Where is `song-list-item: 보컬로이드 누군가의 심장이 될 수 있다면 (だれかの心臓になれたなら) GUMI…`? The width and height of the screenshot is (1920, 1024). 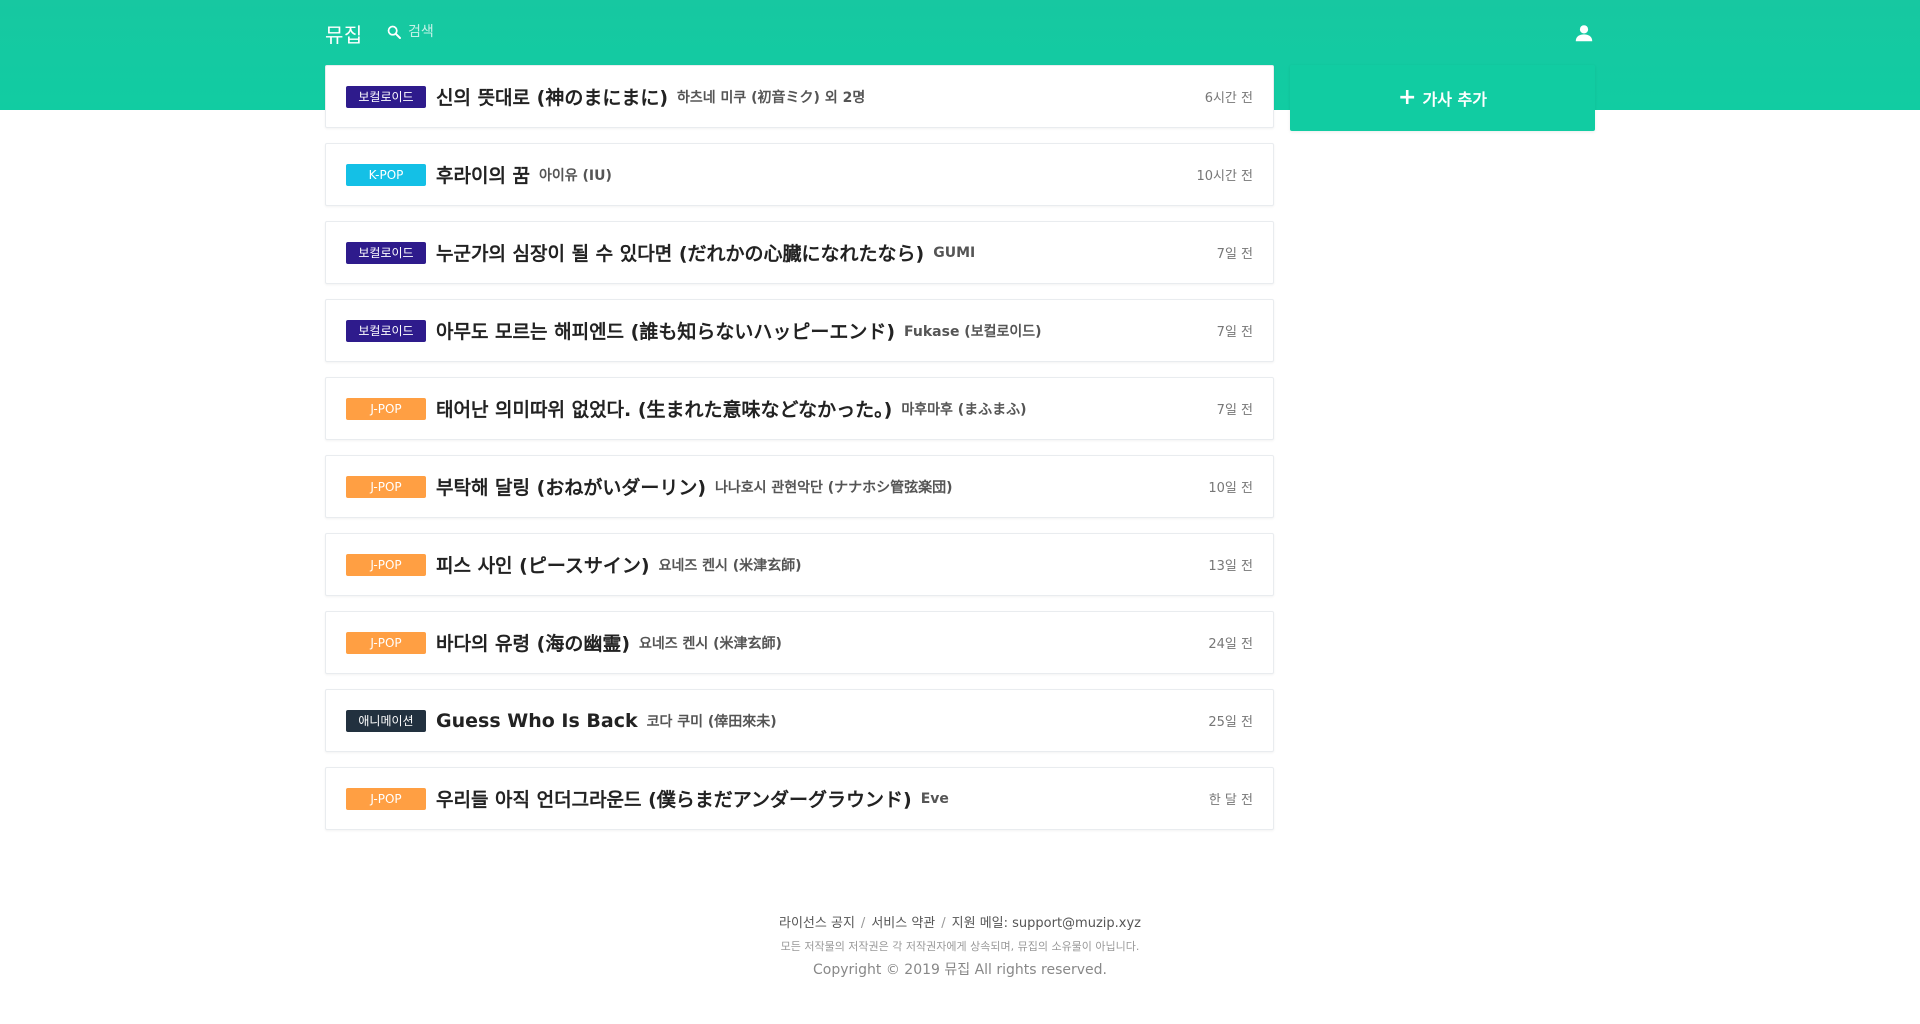
song-list-item: 보컬로이드 누군가의 심장이 될 수 있다면 (だれかの心臓になれたなら) GUMI… is located at coordinates (799, 252).